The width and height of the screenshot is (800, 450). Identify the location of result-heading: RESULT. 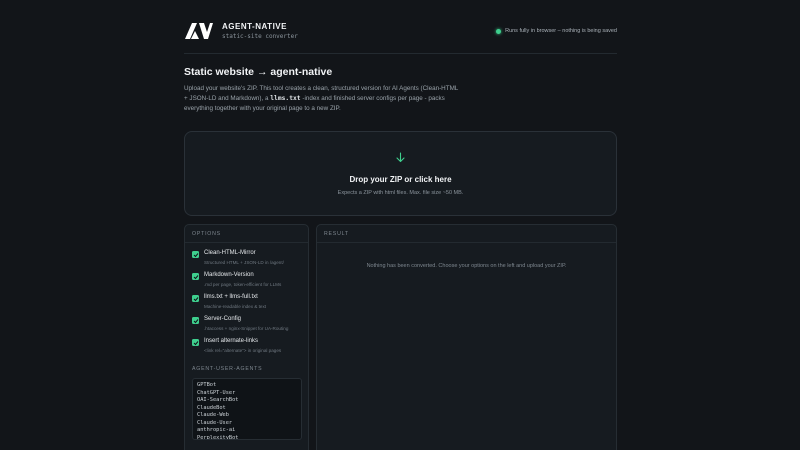
(466, 234).